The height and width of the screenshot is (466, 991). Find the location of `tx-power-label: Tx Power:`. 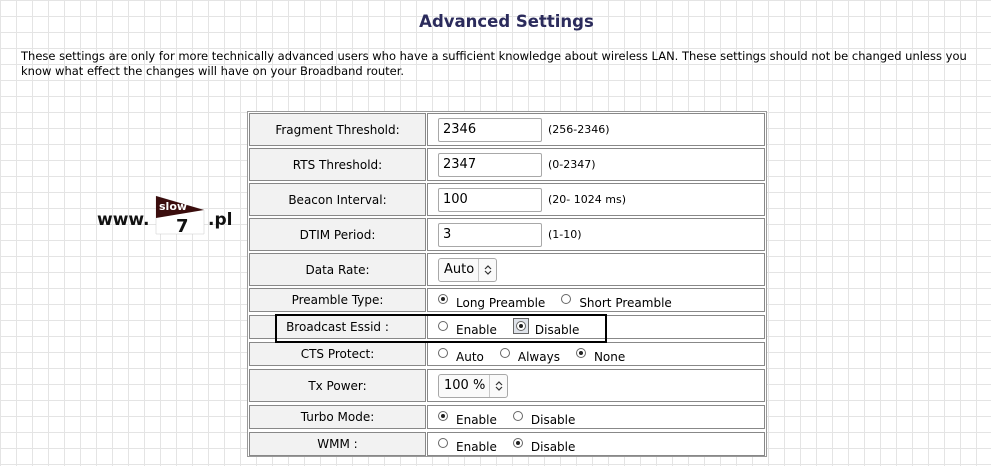

tx-power-label: Tx Power: is located at coordinates (337, 385).